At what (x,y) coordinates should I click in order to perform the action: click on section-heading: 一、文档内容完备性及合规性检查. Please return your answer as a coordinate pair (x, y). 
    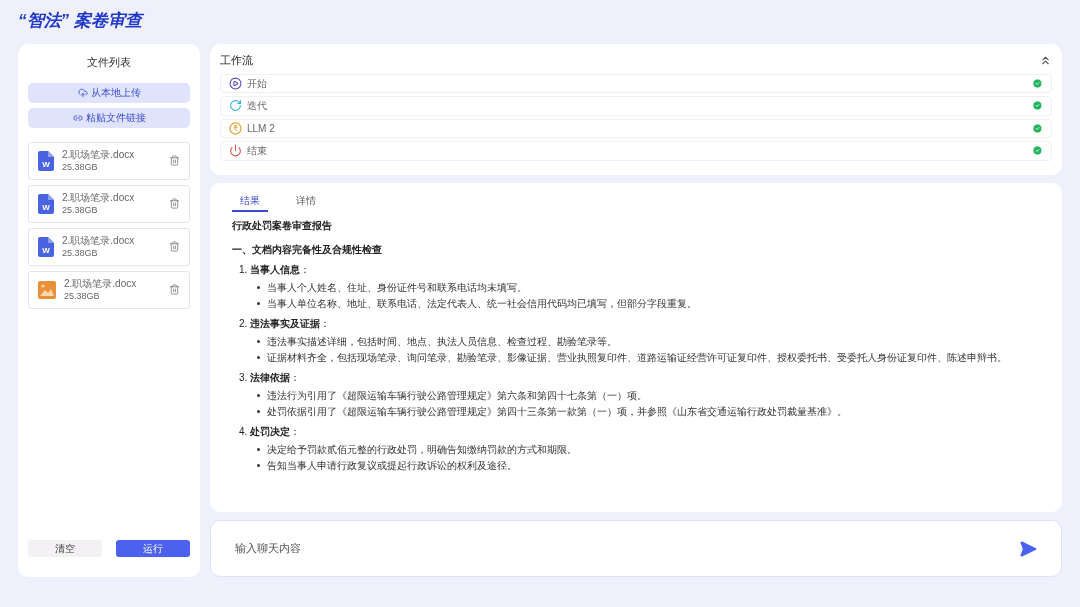
    Looking at the image, I should click on (307, 249).